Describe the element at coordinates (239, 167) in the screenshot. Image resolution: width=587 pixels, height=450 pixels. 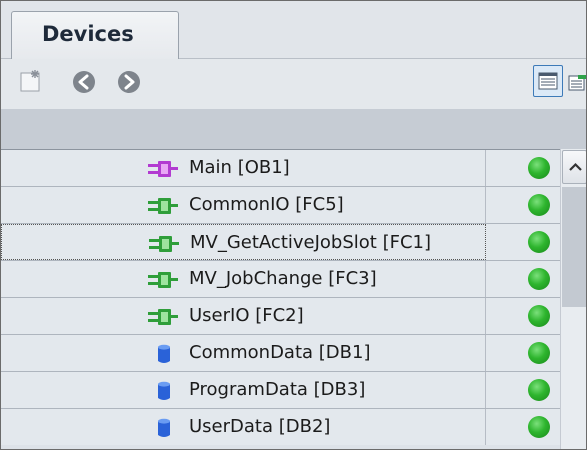
I see `block-name: Main [OB1]` at that location.